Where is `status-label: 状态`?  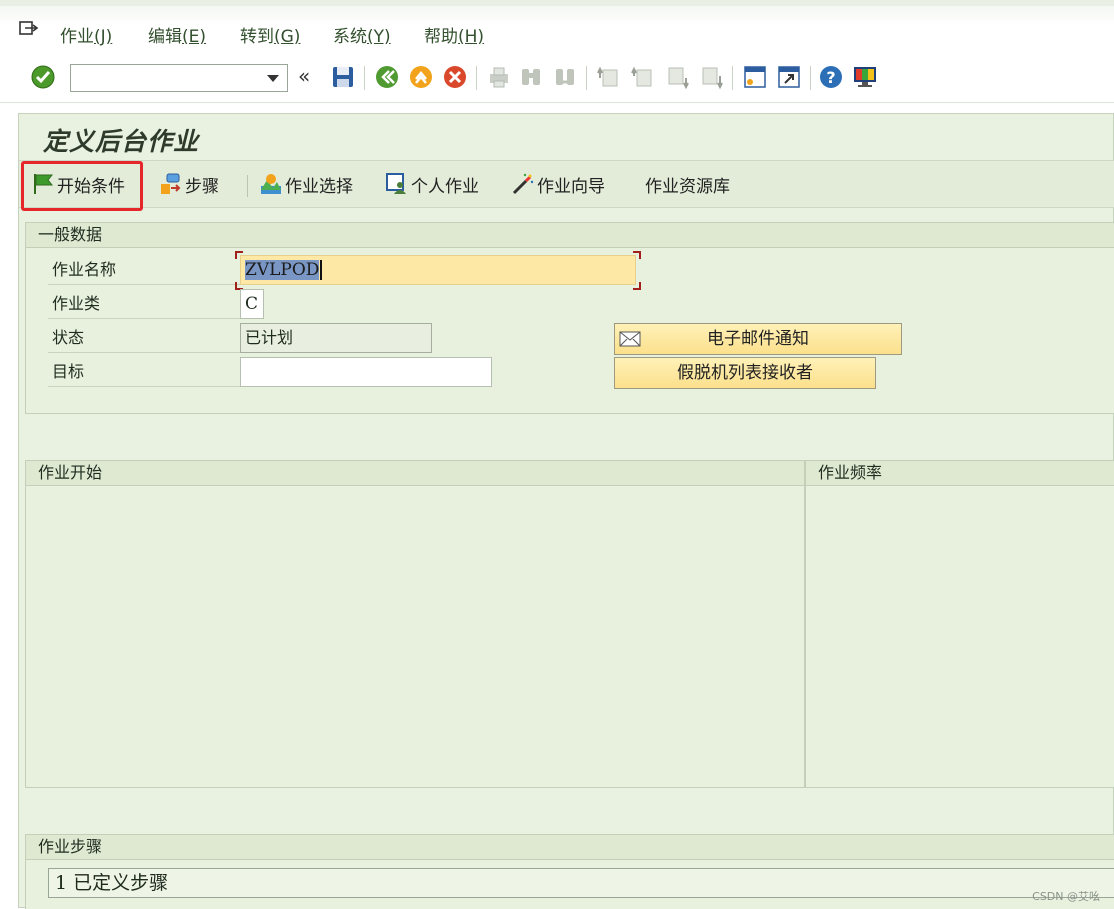 status-label: 状态 is located at coordinates (144, 338).